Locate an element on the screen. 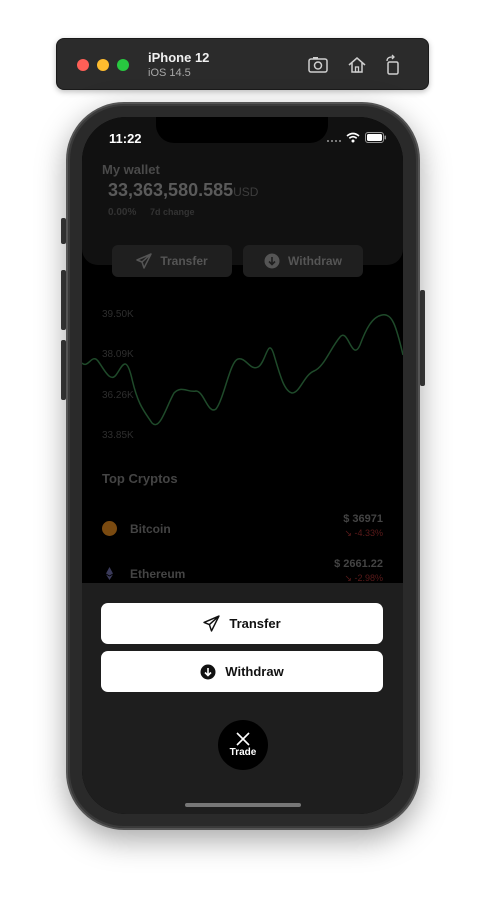  trade-label: Trade is located at coordinates (243, 752).